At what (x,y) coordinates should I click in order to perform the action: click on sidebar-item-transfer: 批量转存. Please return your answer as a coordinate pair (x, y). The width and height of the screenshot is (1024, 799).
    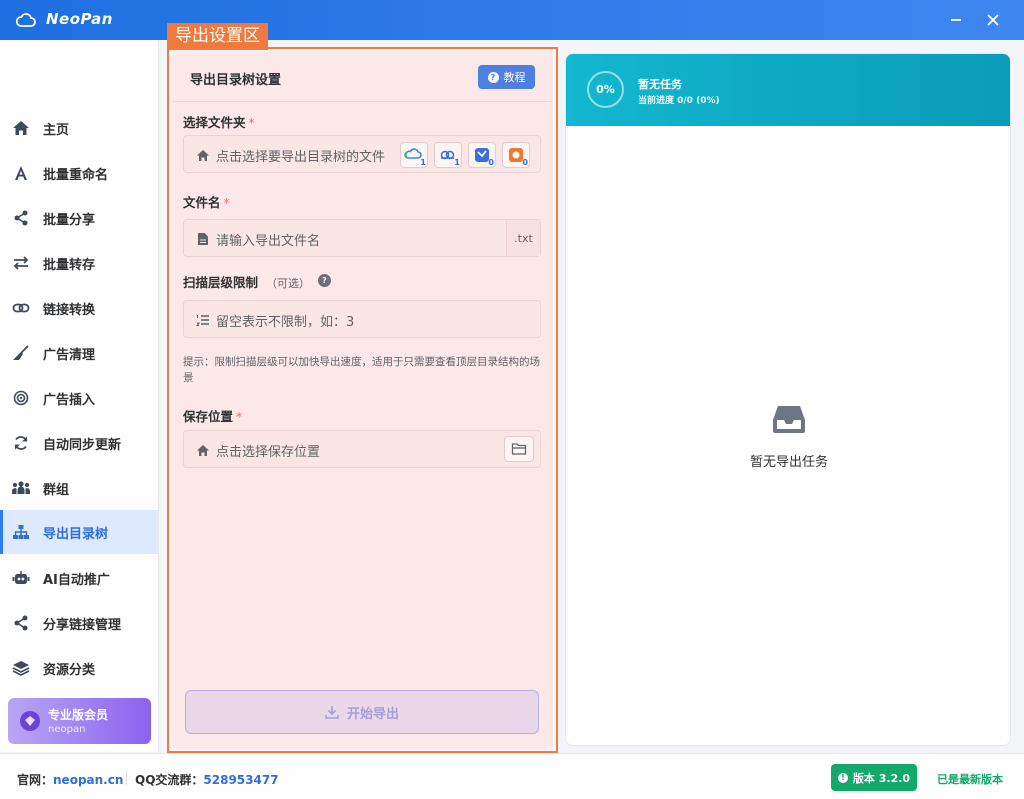
    Looking at the image, I should click on (79, 263).